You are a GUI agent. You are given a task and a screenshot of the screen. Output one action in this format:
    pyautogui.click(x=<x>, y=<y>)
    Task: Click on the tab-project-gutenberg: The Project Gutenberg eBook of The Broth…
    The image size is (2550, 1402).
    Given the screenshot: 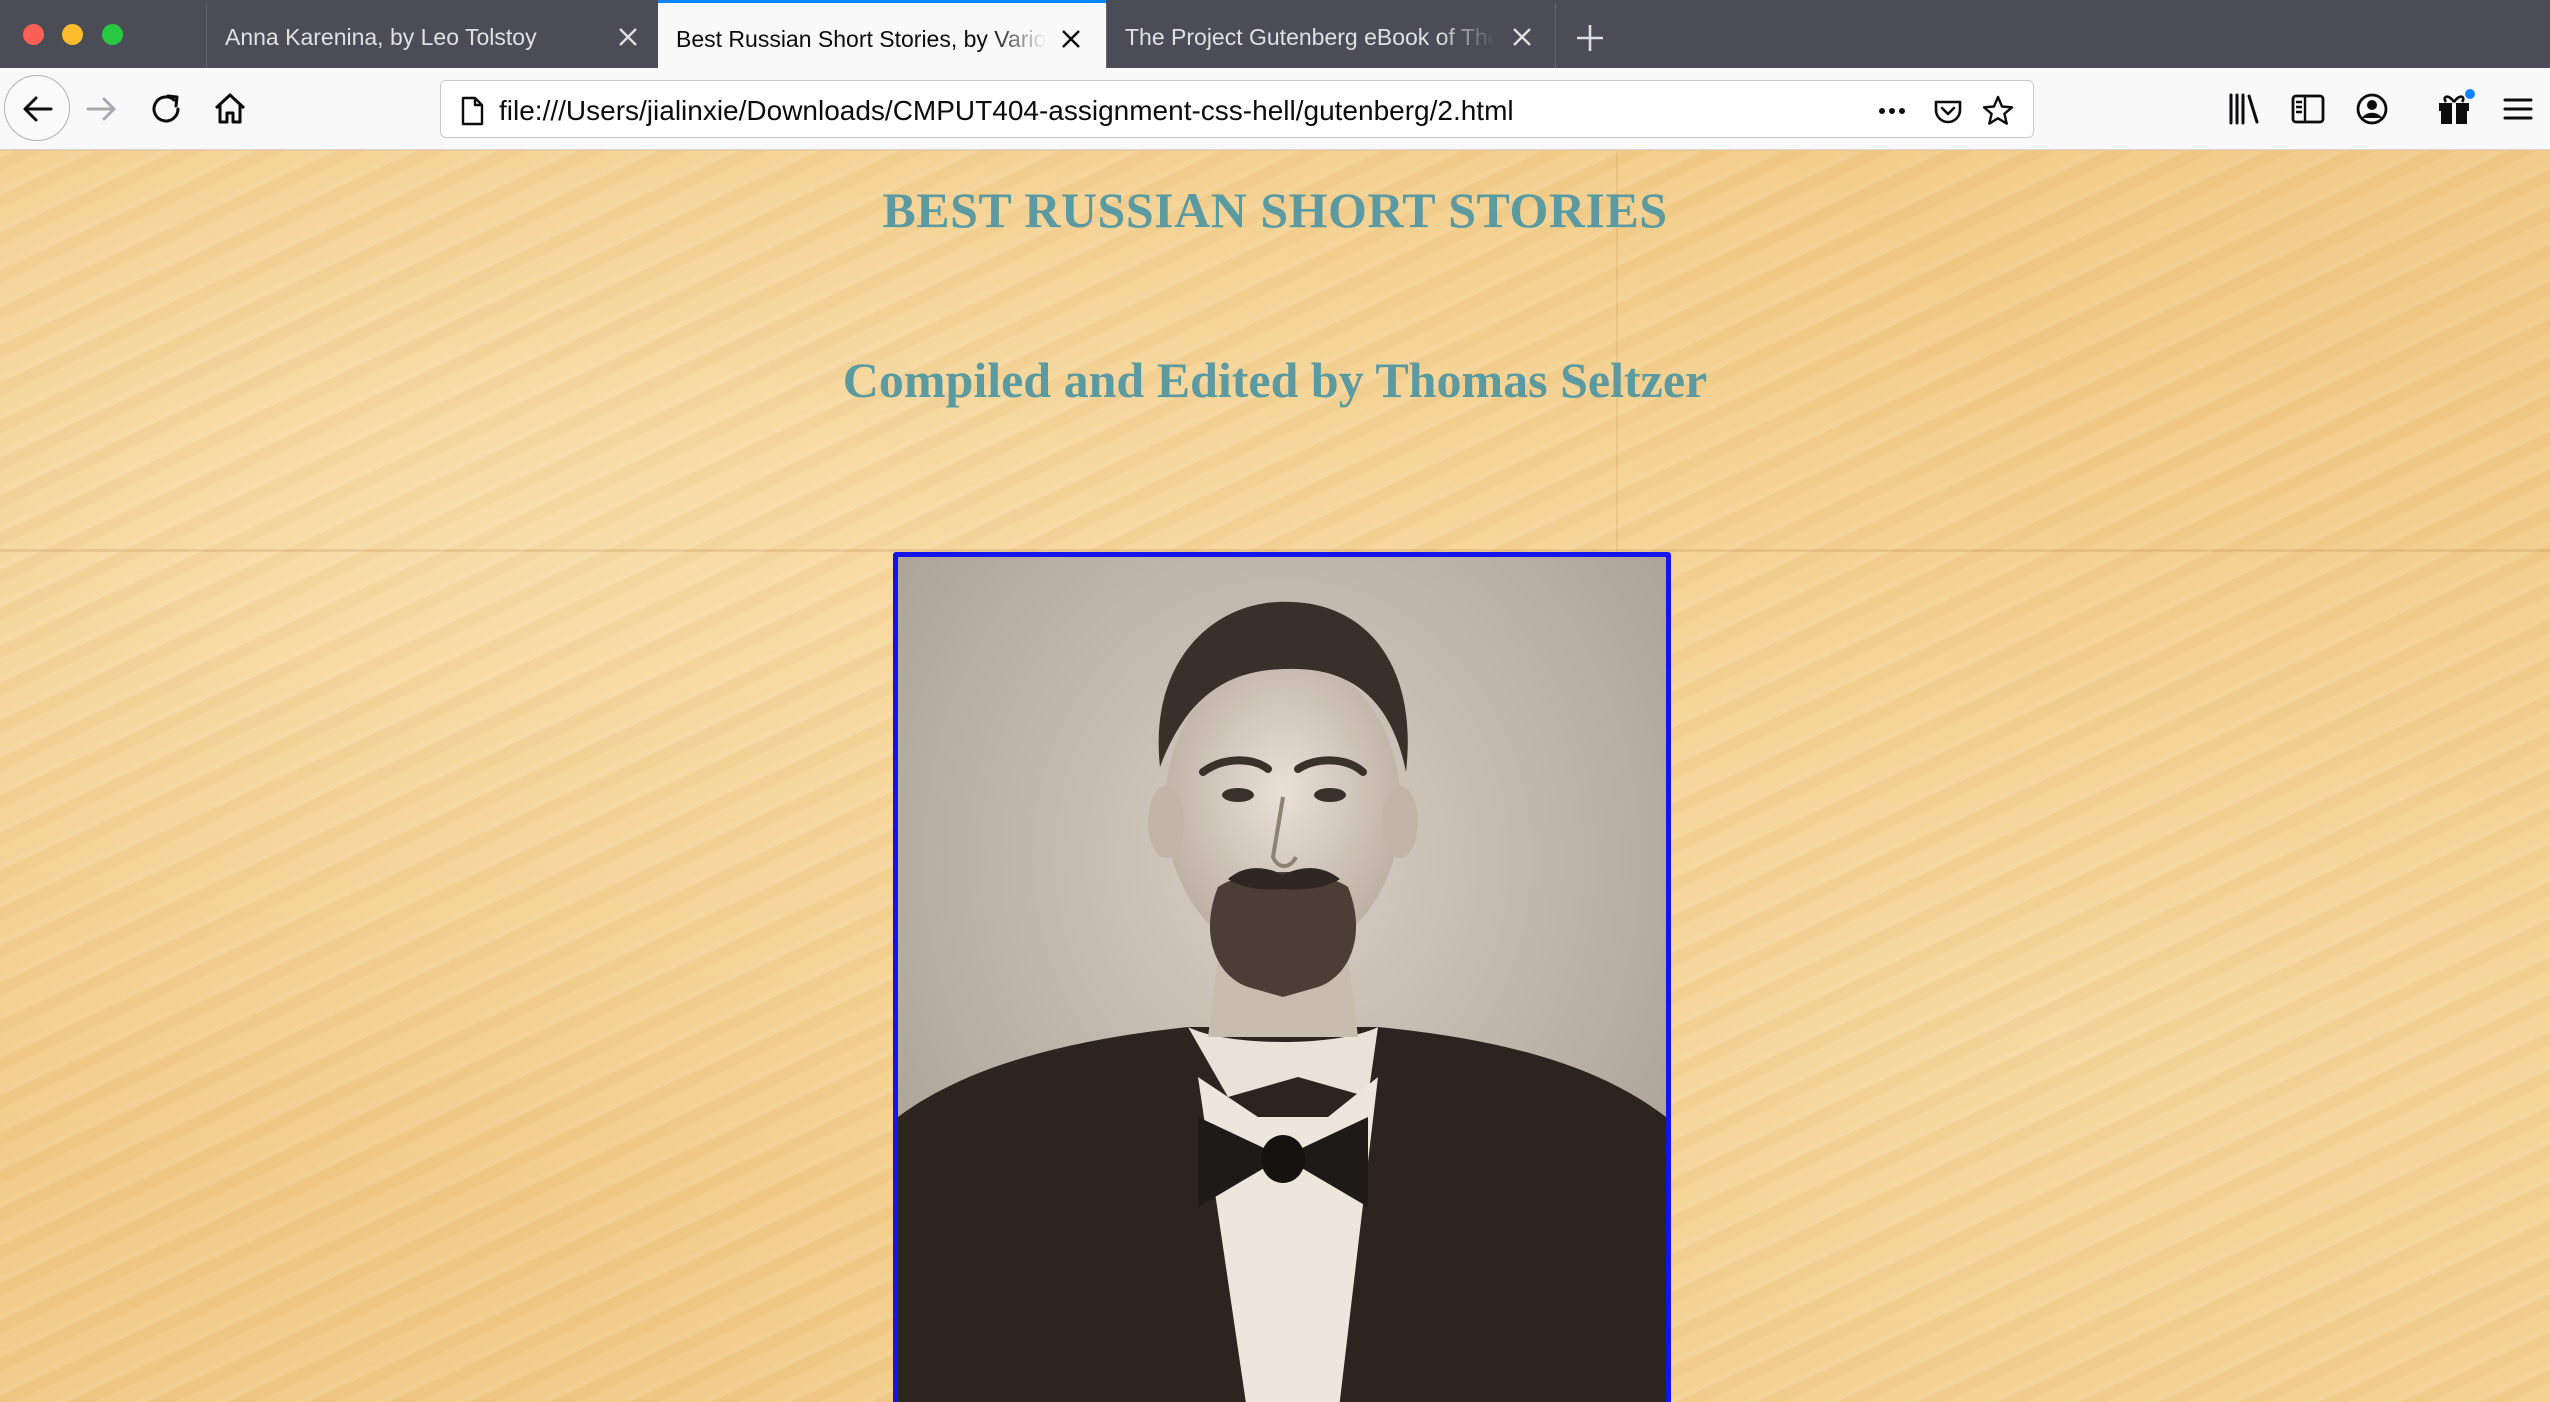 What is the action you would take?
    pyautogui.click(x=1331, y=35)
    